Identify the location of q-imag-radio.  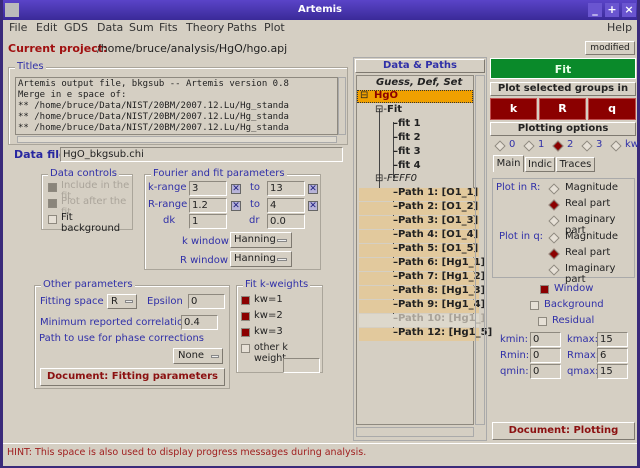
(554, 270).